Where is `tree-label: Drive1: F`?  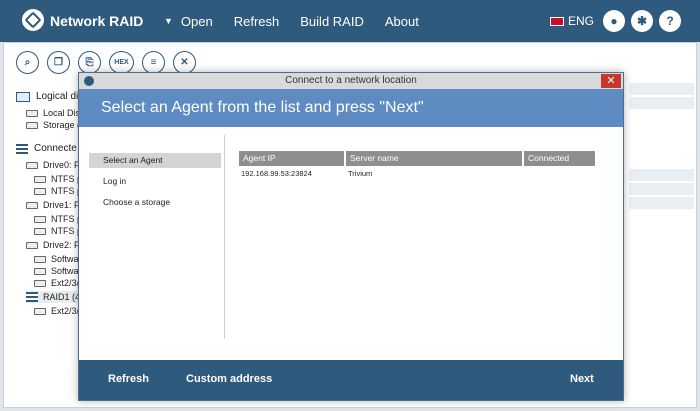
tree-label: Drive1: F is located at coordinates (61, 205).